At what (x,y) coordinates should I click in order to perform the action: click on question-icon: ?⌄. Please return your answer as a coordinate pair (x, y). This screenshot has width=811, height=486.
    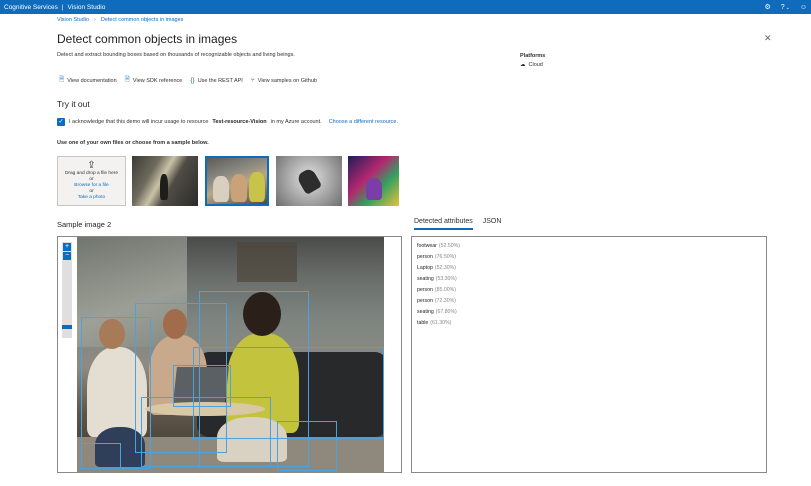
    Looking at the image, I should click on (785, 7).